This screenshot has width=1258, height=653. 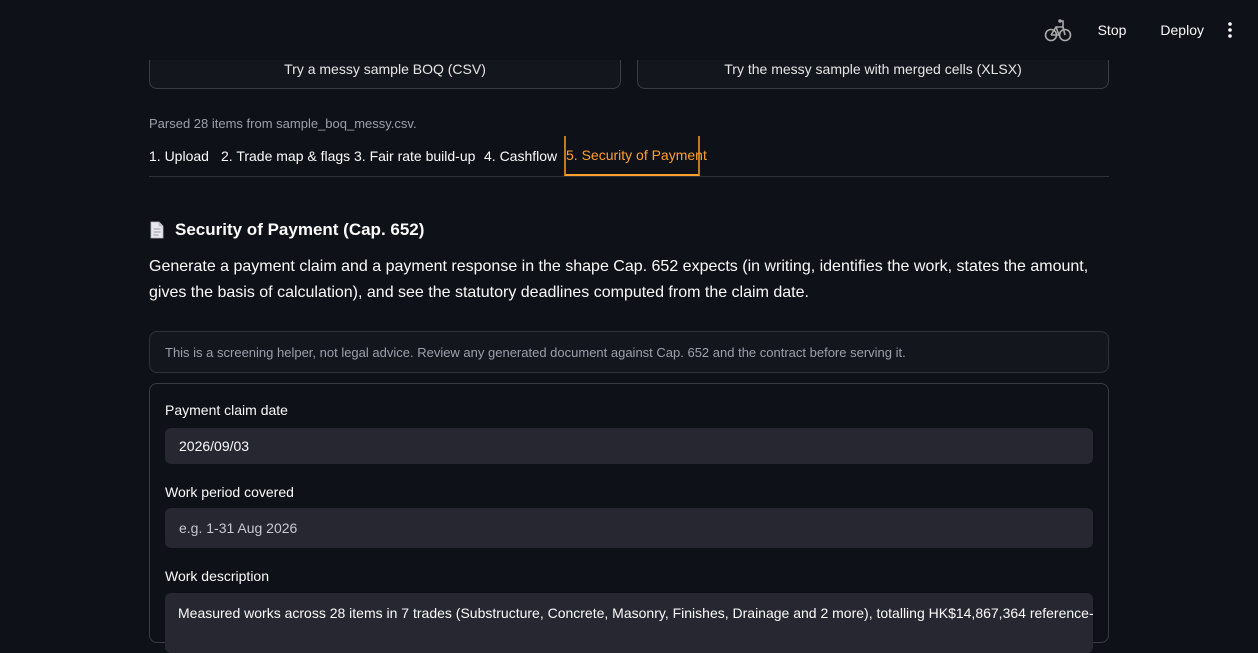 I want to click on deploy-button: Deploy, so click(x=1182, y=30).